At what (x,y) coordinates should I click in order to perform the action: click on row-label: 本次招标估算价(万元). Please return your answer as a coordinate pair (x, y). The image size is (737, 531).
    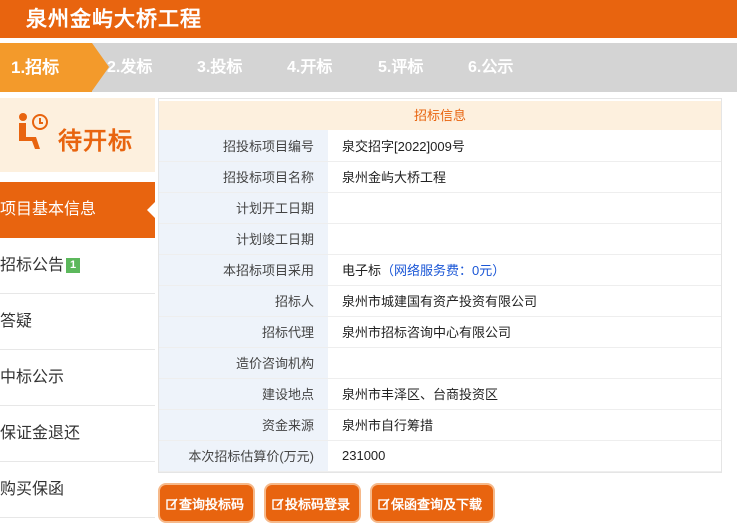
    Looking at the image, I should click on (243, 456).